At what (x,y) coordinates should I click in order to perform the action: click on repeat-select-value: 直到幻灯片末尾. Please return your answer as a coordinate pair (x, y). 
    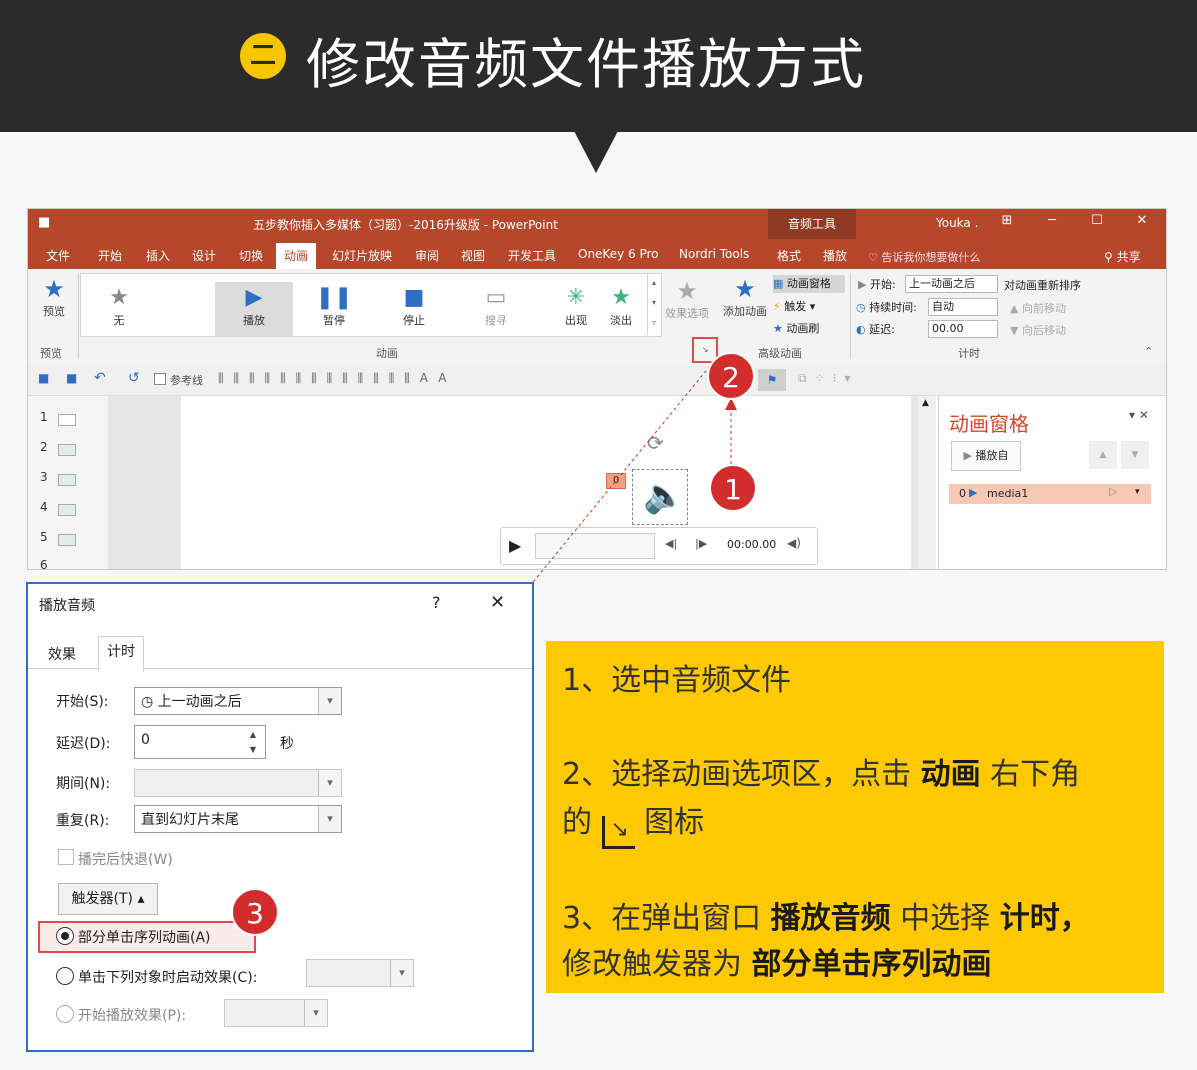
    Looking at the image, I should click on (190, 820).